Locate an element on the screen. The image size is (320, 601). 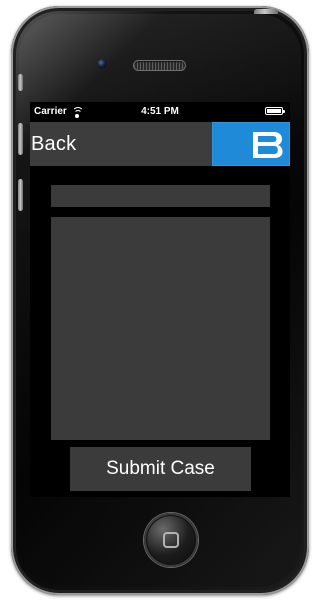
home-button is located at coordinates (171, 540).